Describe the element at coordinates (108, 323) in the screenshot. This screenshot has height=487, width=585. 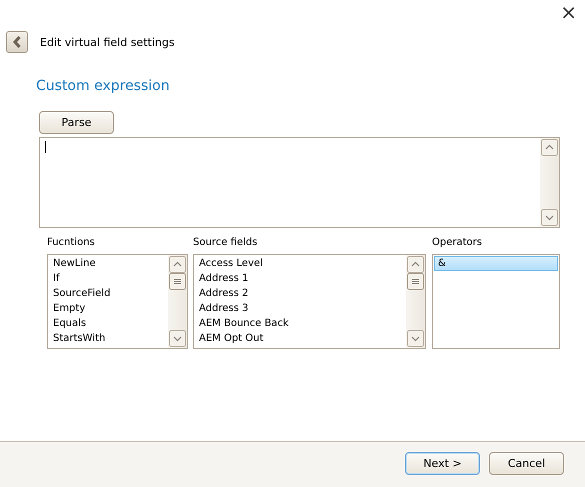
I see `list-item: Equals` at that location.